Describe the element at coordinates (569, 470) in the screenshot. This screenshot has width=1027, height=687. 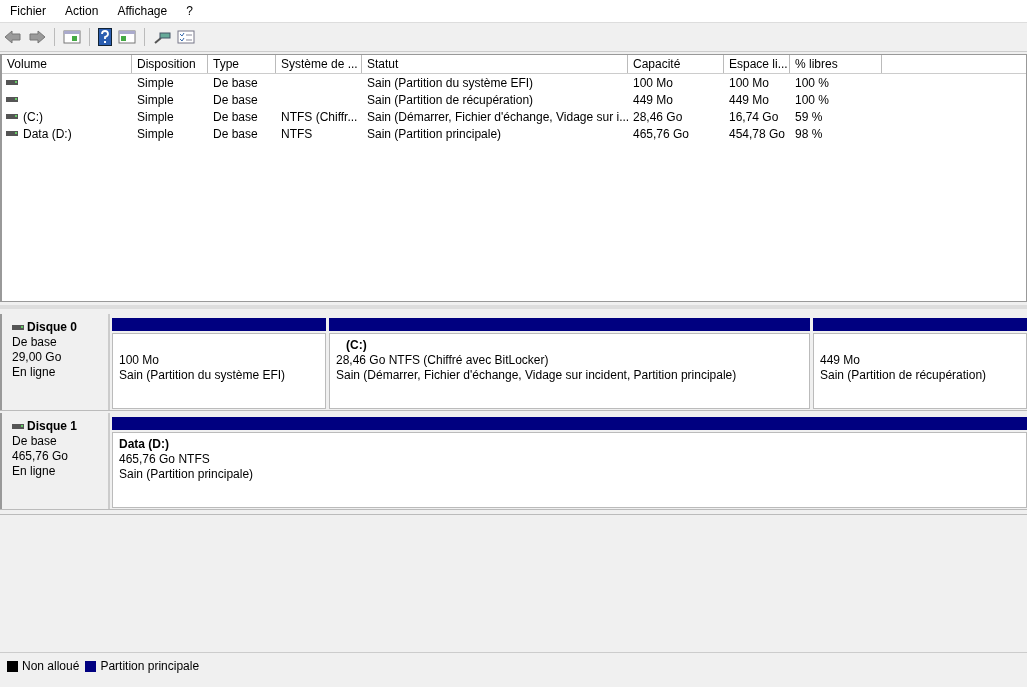
I see `partition-block: Data (D:) 465,76 Go NTFS Sain (Partition principale)` at that location.